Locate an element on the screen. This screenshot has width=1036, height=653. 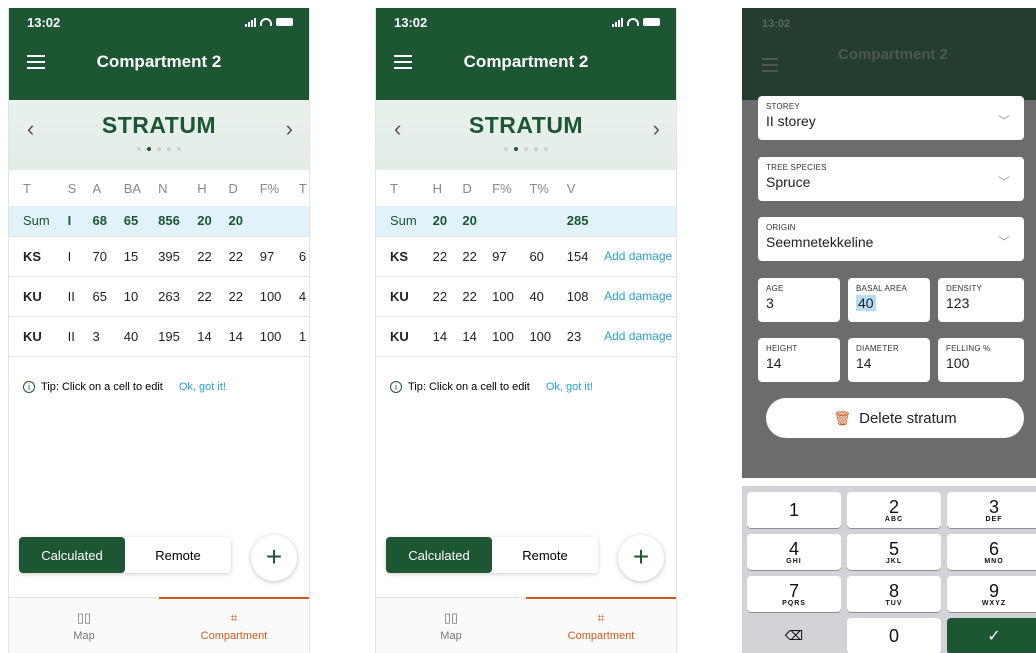
table-cell: 23 is located at coordinates (571, 336).